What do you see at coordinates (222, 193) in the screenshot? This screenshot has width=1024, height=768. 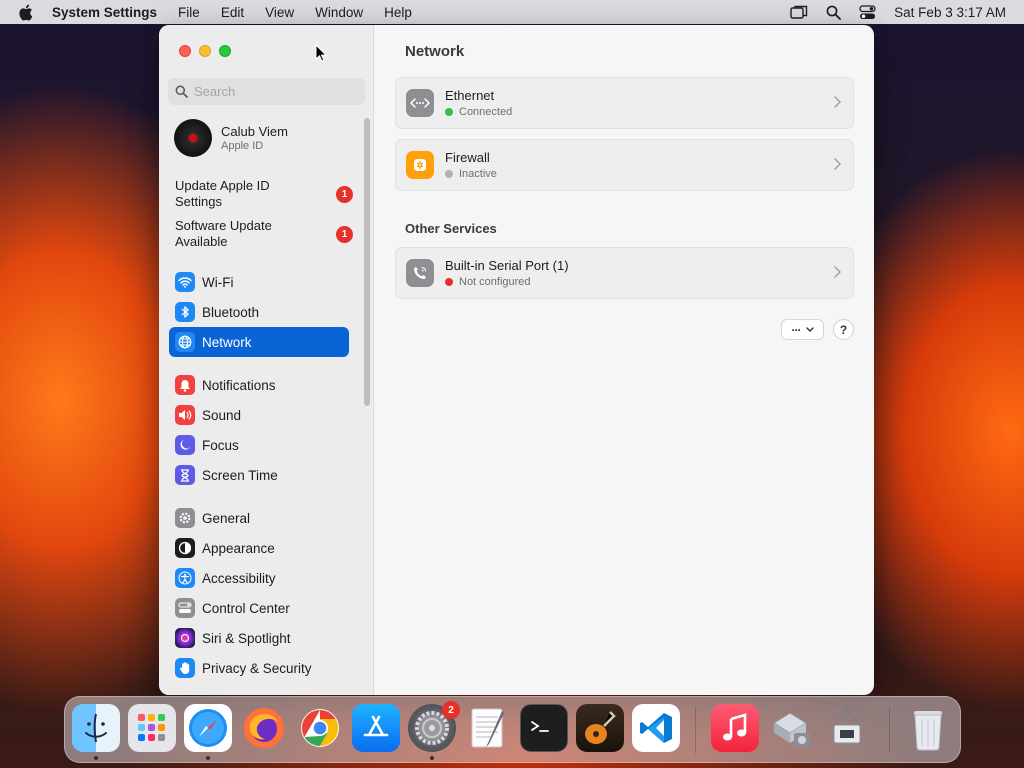 I see `notice-label: Update Apple ID Settings` at bounding box center [222, 193].